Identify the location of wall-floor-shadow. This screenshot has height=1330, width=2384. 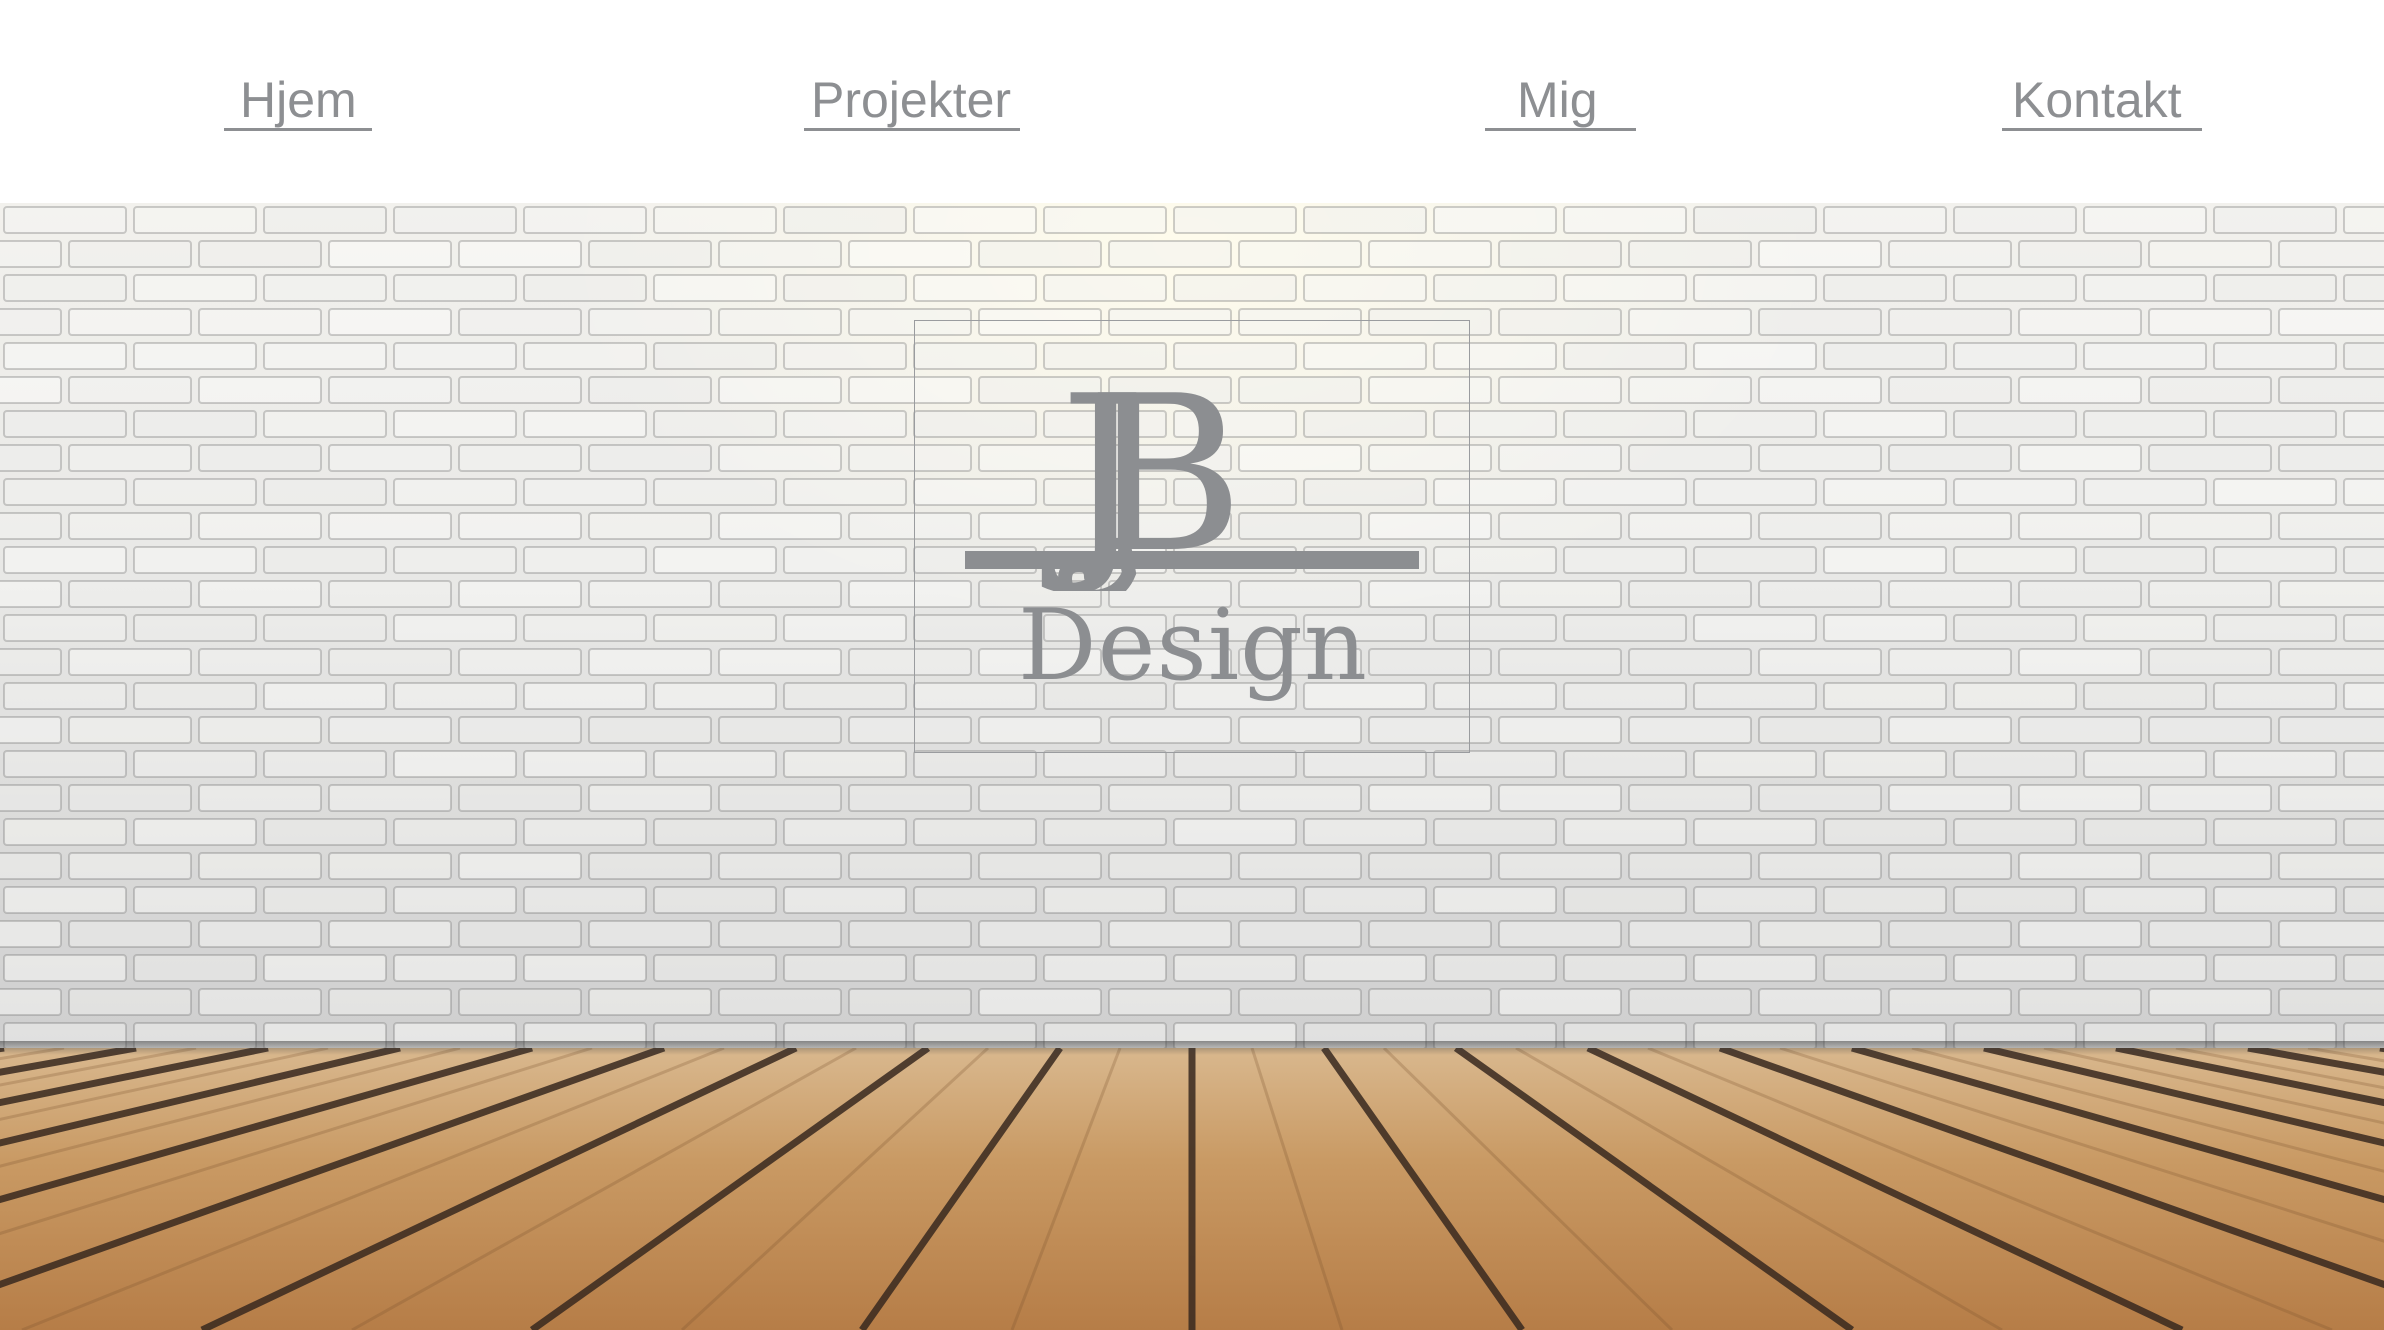
(1192, 1048).